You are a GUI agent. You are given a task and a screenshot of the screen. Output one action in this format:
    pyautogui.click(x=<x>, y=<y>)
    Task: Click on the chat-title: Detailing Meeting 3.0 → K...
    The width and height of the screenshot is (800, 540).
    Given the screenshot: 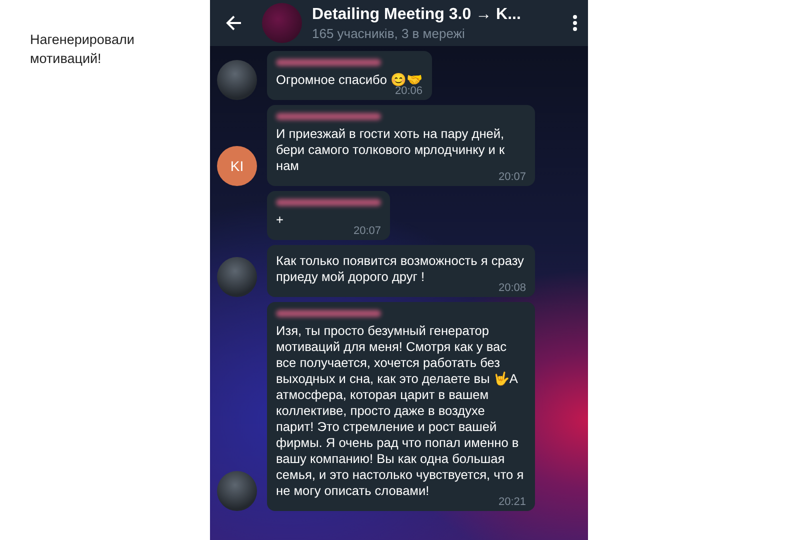 What is the action you would take?
    pyautogui.click(x=437, y=14)
    